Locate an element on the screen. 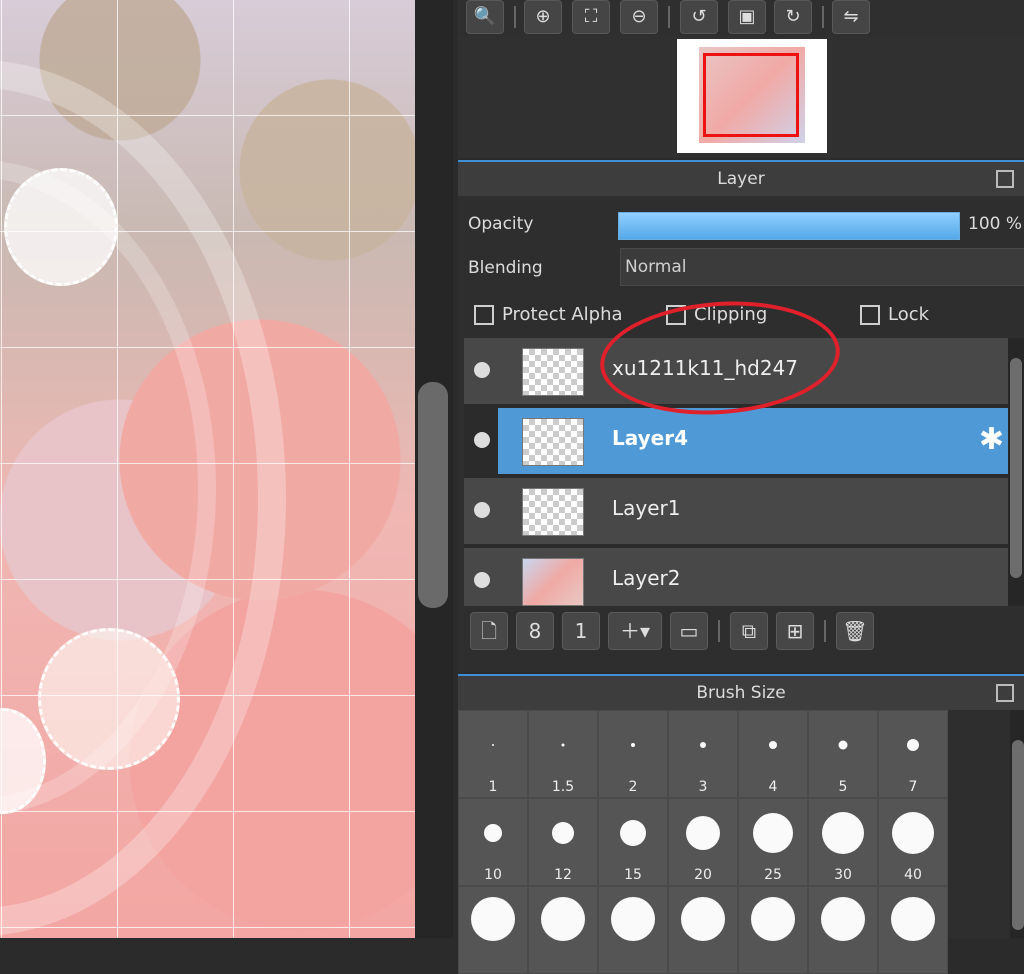 The height and width of the screenshot is (974, 1024). layer-row: Layer1 is located at coordinates (736, 513).